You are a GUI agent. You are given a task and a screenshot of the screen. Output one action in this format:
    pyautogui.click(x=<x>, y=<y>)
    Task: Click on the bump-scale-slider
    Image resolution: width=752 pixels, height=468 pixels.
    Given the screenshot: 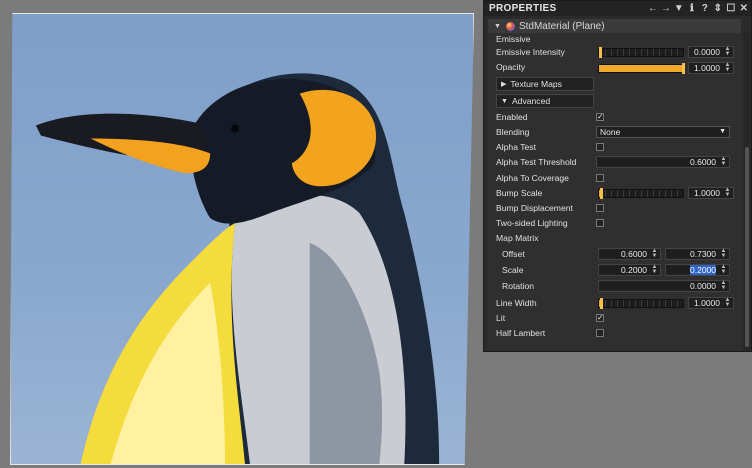 What is the action you would take?
    pyautogui.click(x=641, y=193)
    